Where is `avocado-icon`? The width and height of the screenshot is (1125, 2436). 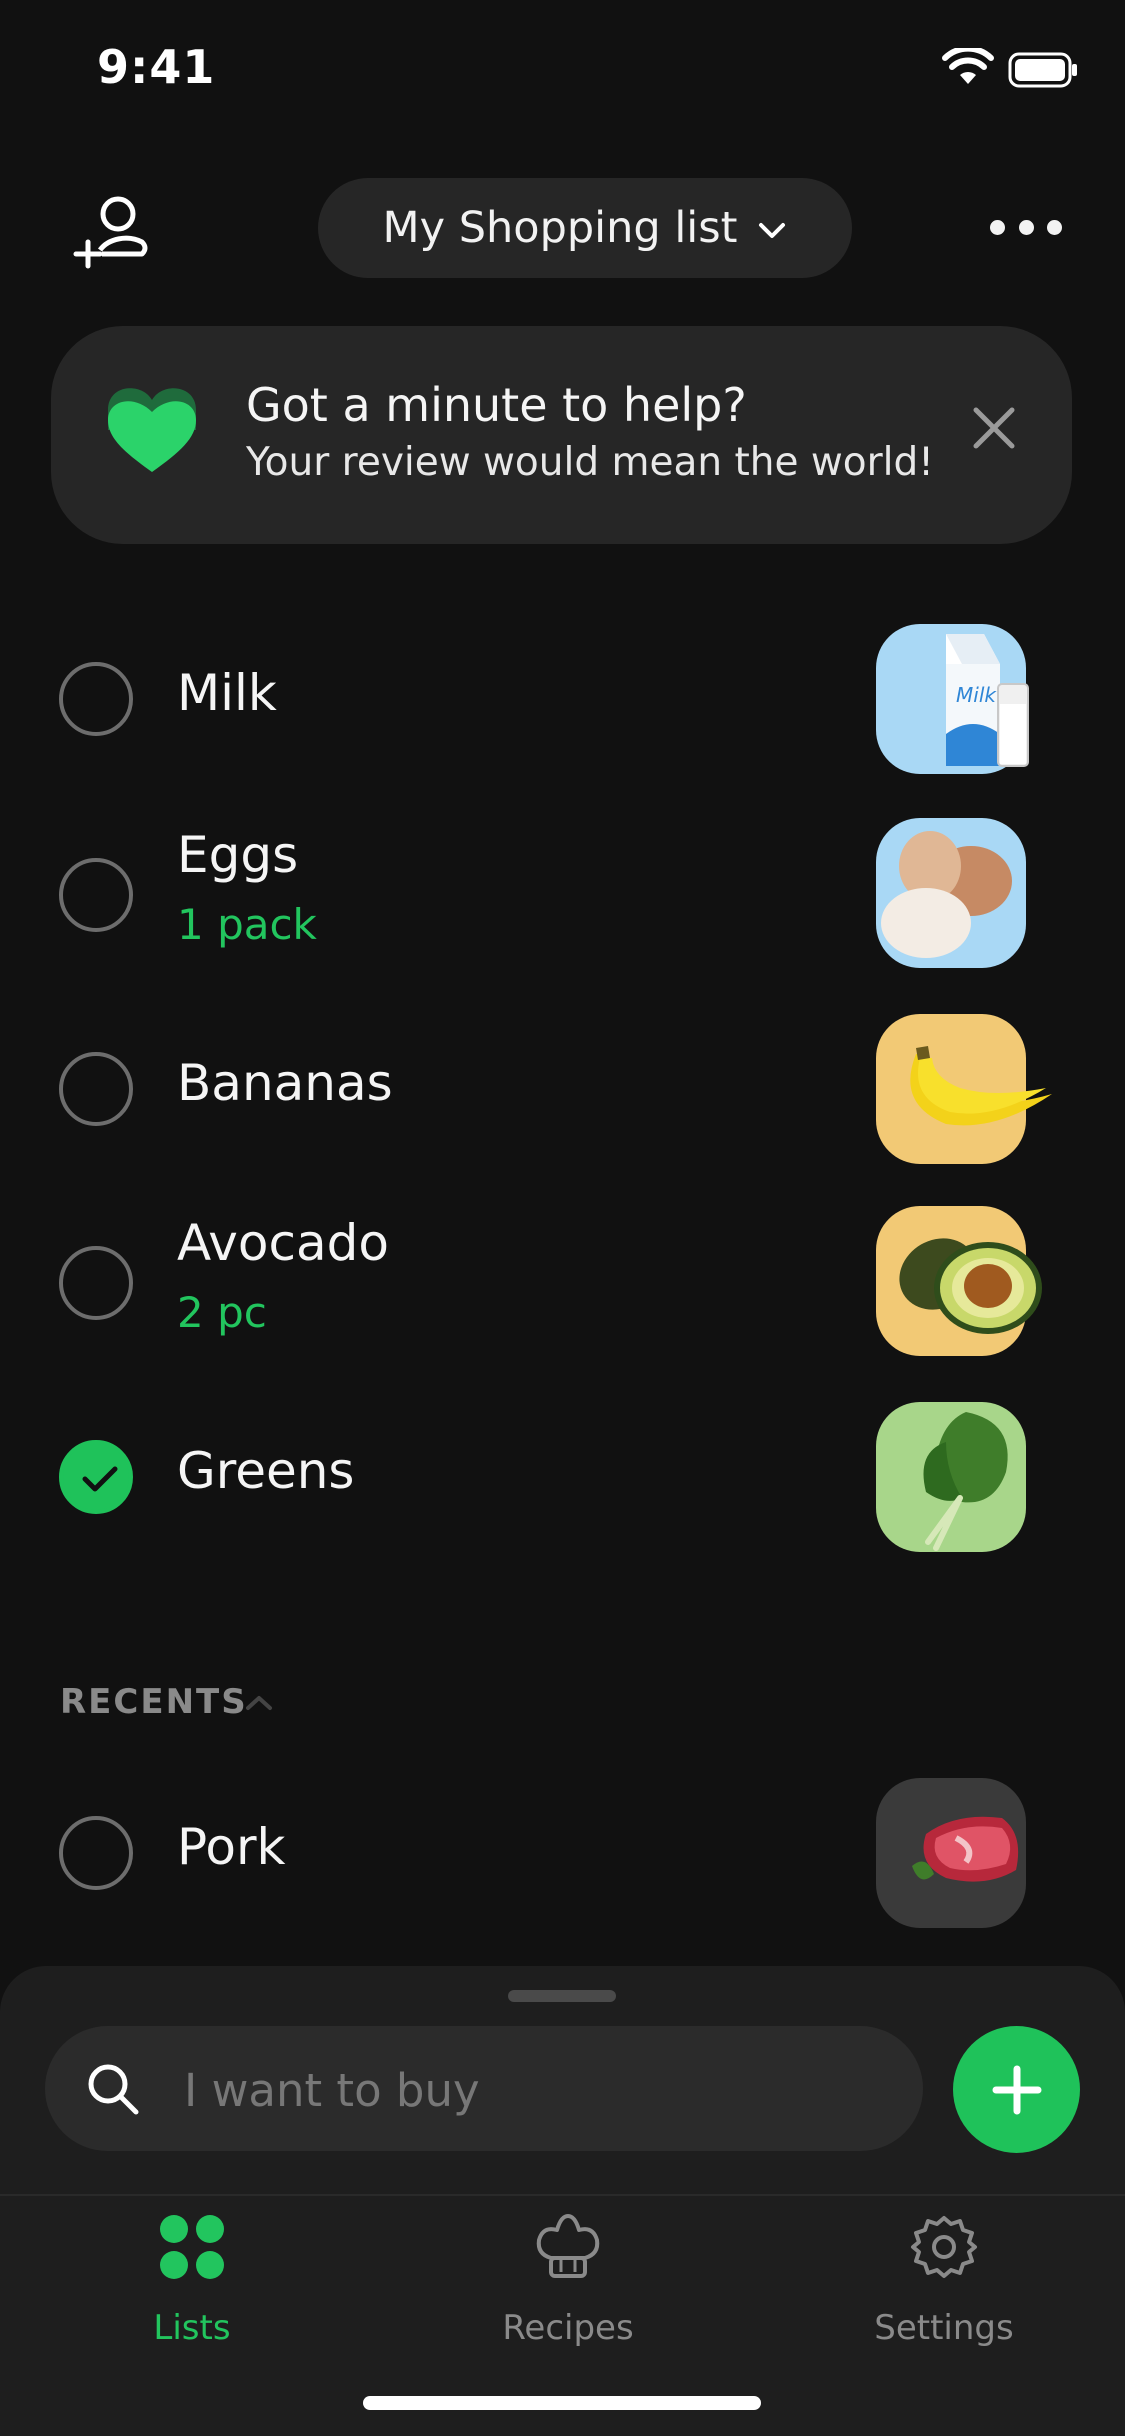 avocado-icon is located at coordinates (959, 1281).